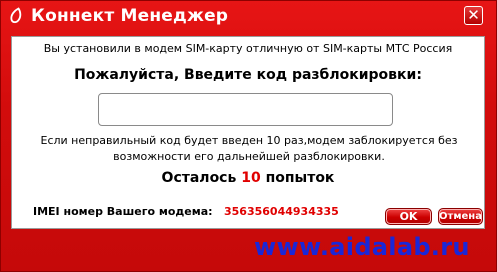  What do you see at coordinates (130, 16) in the screenshot?
I see `window-title: Коннект Менеджер` at bounding box center [130, 16].